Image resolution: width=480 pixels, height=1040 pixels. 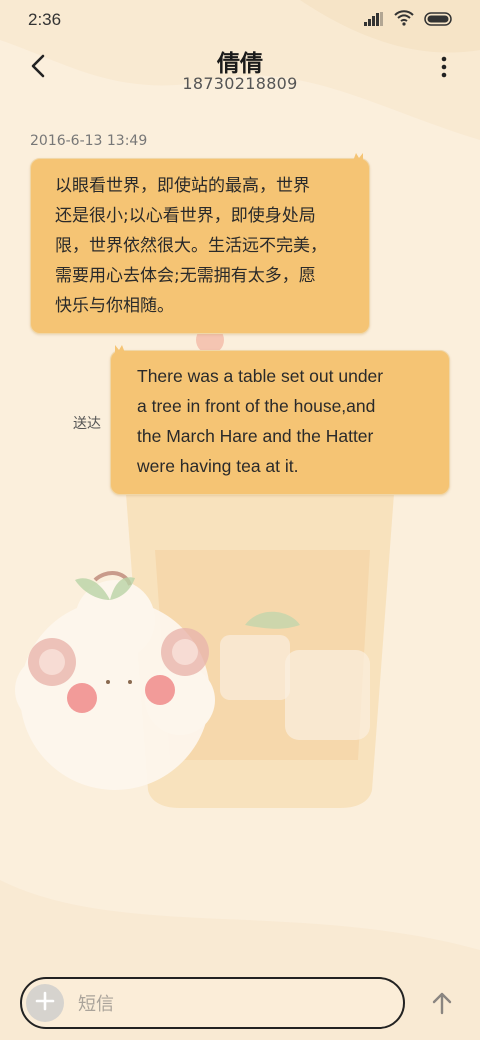 What do you see at coordinates (185, 276) in the screenshot?
I see `message-line: 需要用心去体会;无需拥有太多，愿` at bounding box center [185, 276].